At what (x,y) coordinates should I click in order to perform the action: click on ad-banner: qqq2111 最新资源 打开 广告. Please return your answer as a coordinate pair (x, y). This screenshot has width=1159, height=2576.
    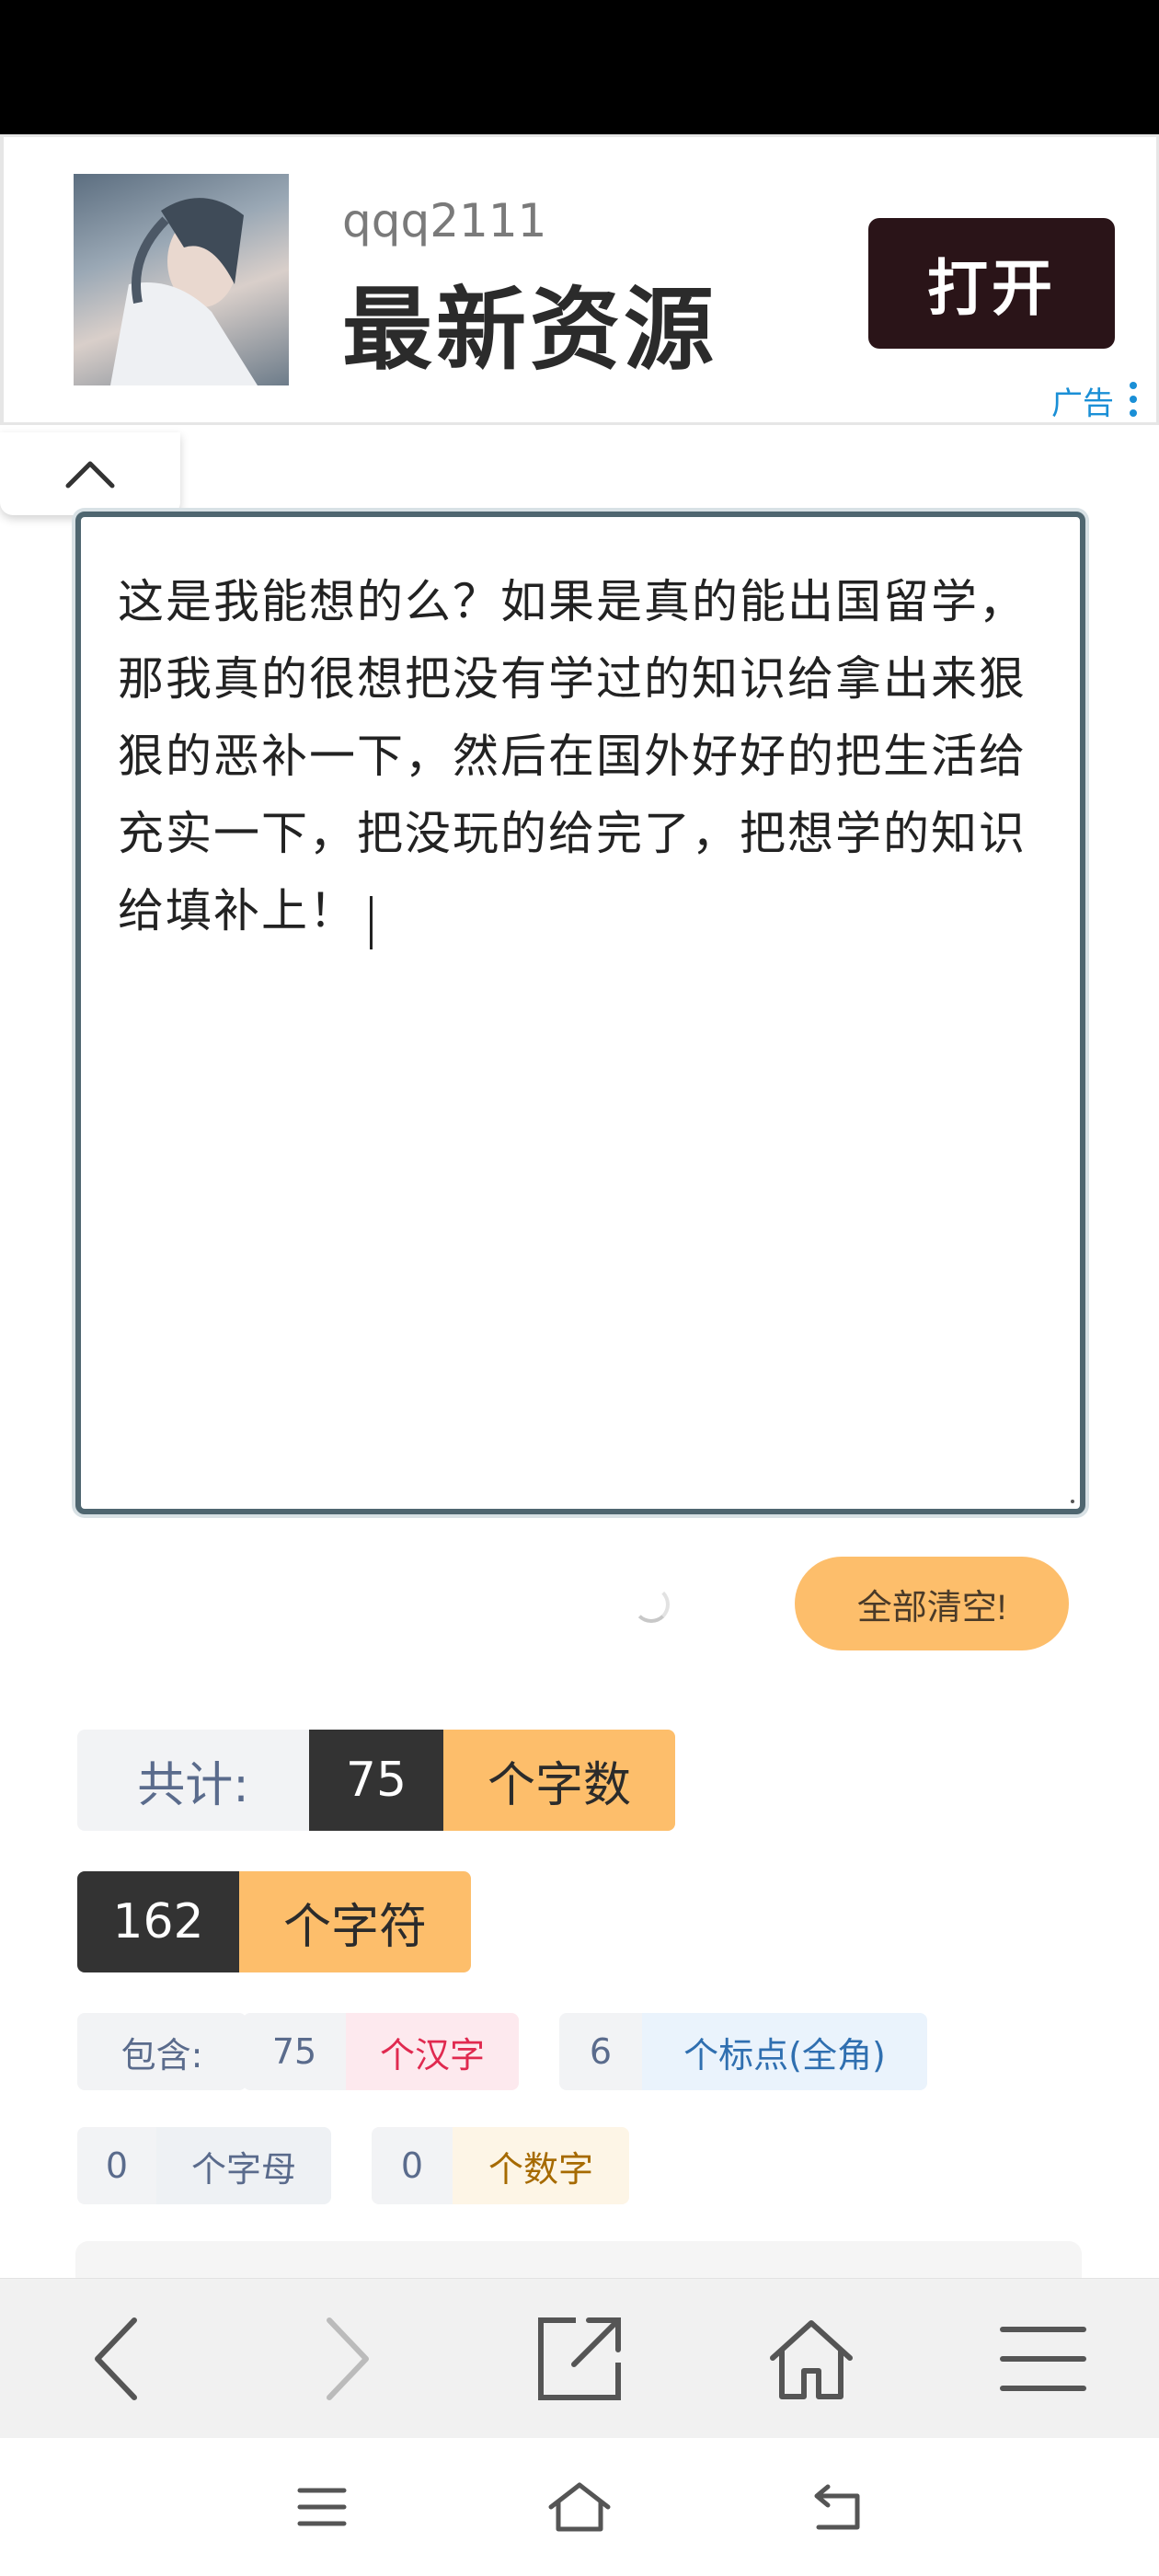
    Looking at the image, I should click on (579, 279).